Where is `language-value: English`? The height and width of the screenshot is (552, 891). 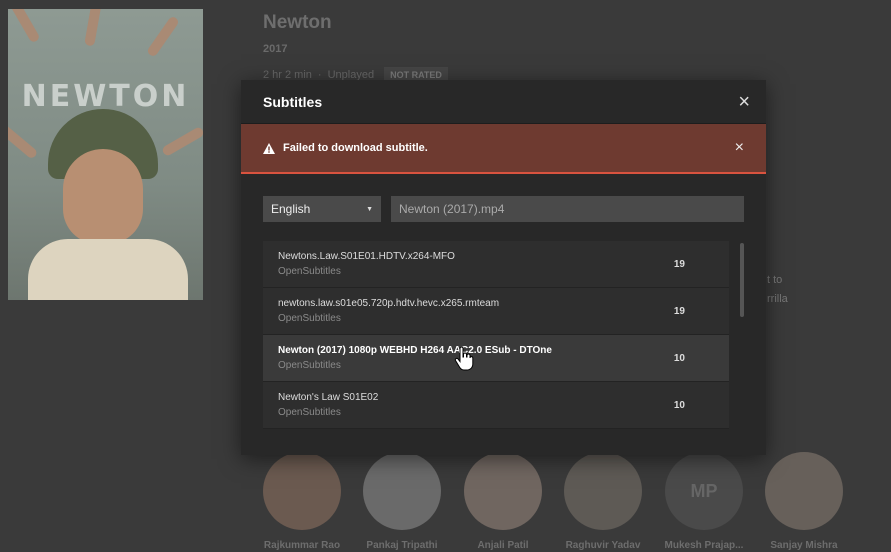
language-value: English is located at coordinates (291, 209).